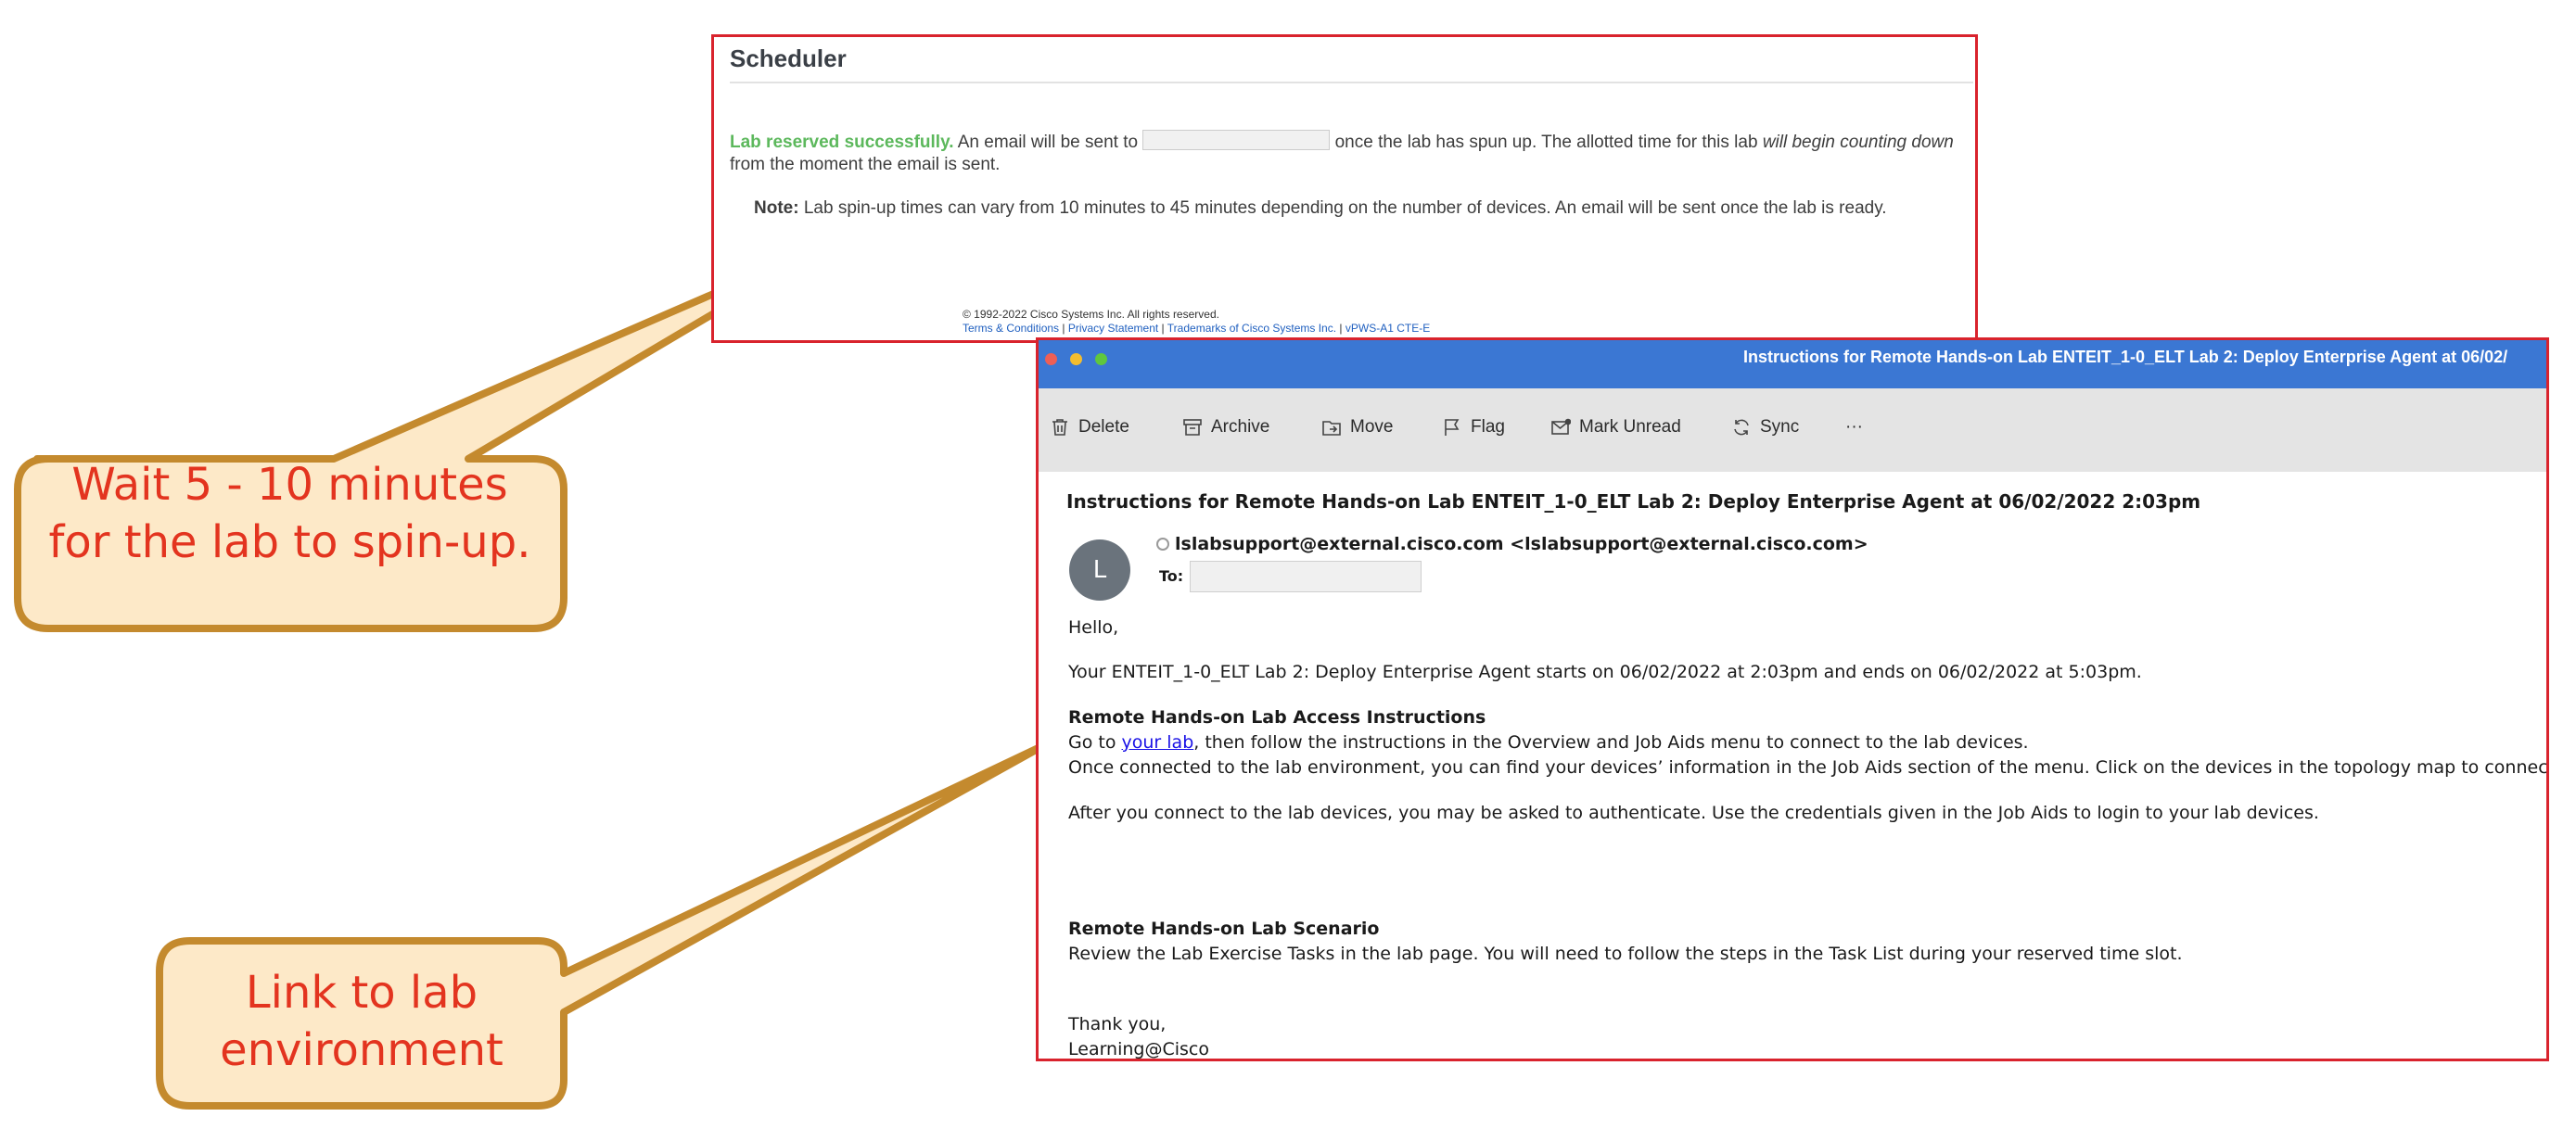 This screenshot has width=2576, height=1129. Describe the element at coordinates (1741, 427) in the screenshot. I see `sync-icon` at that location.